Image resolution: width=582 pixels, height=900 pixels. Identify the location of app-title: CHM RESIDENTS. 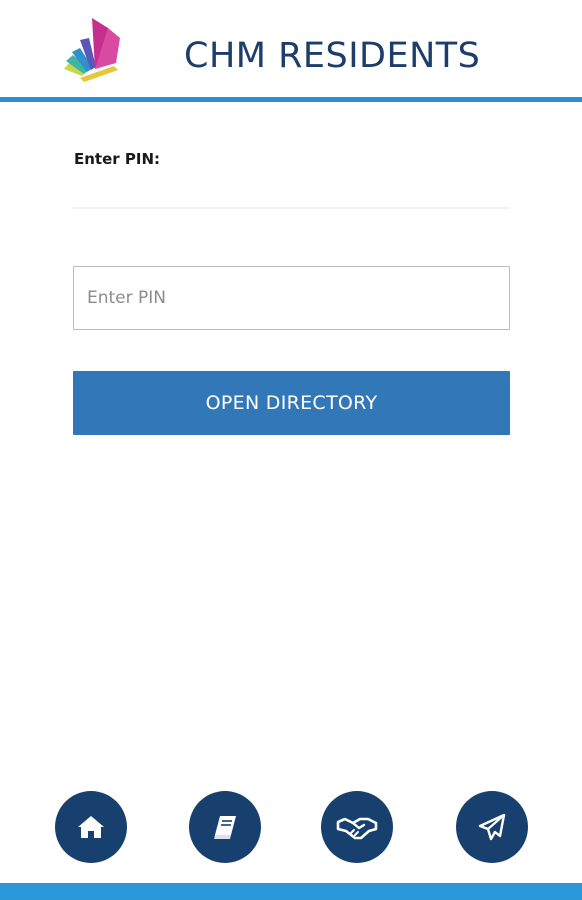
(332, 56).